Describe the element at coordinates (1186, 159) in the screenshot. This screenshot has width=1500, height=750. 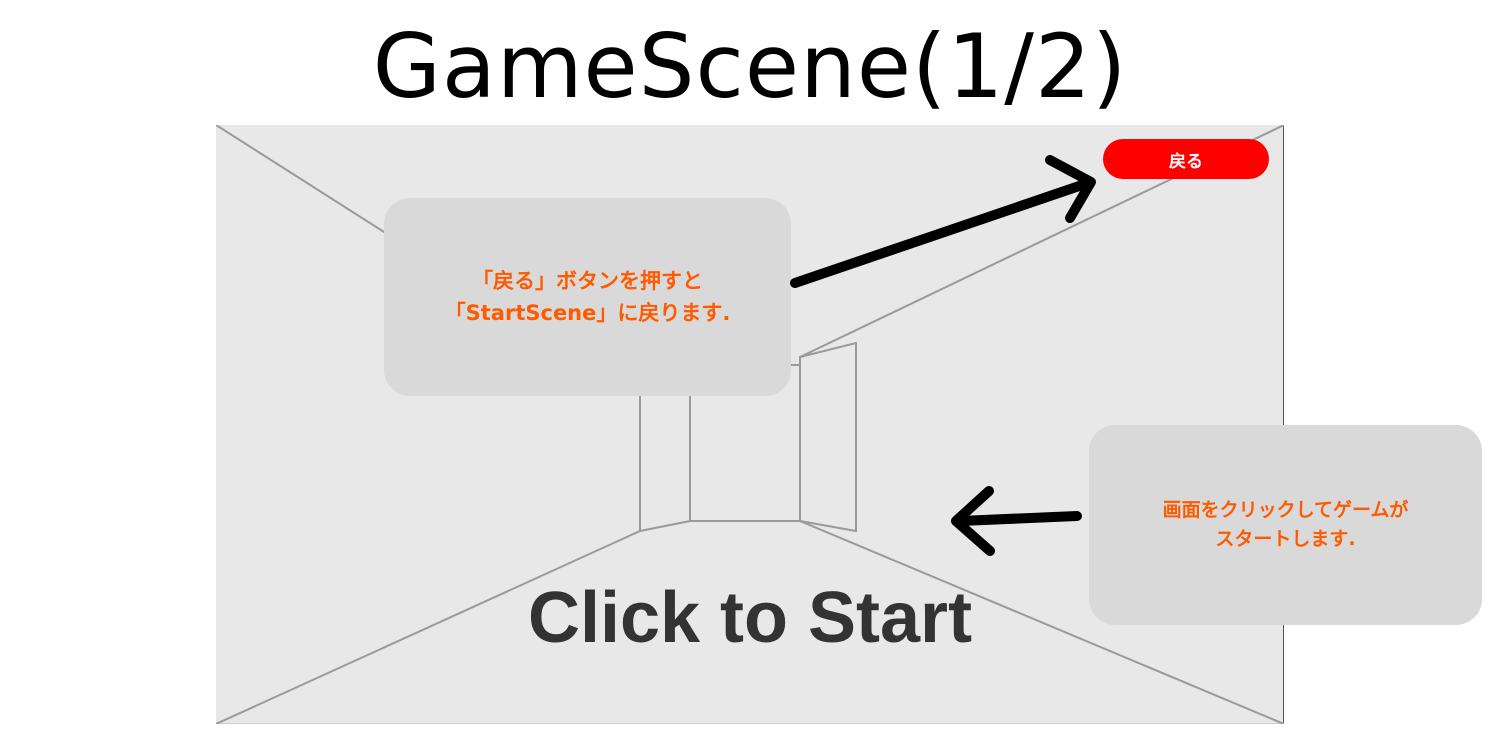
I see `back-button: 戻る` at that location.